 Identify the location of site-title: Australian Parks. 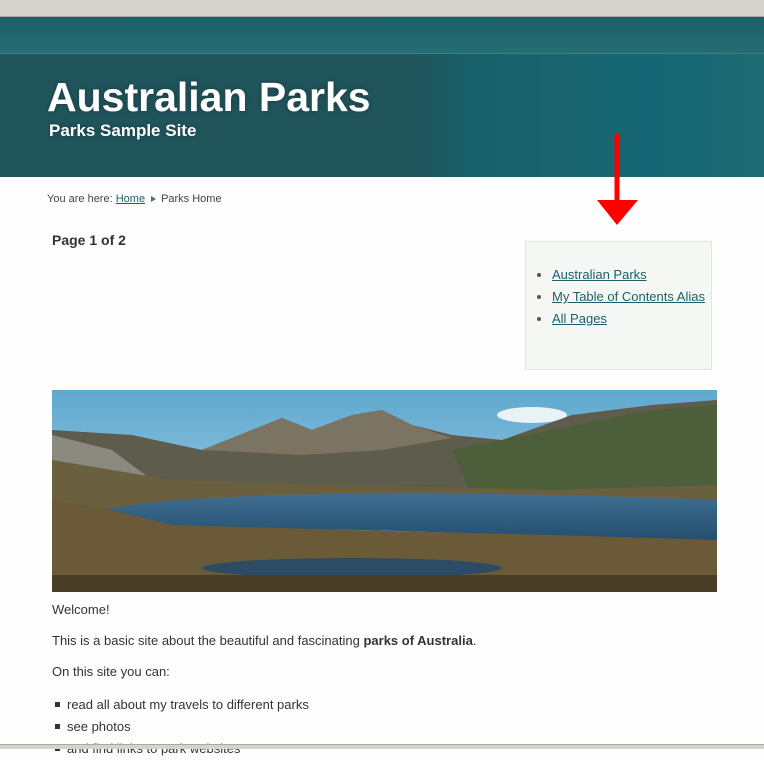
(209, 97).